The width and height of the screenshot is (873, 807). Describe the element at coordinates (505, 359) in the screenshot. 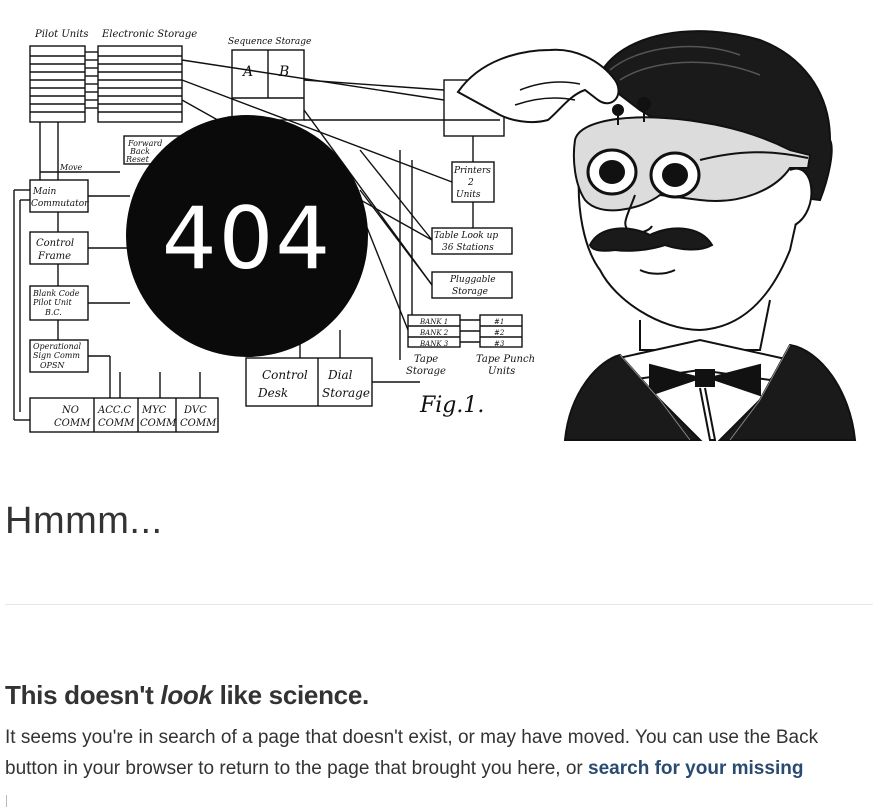

I see `tape-punch-1: Tape Punch` at that location.